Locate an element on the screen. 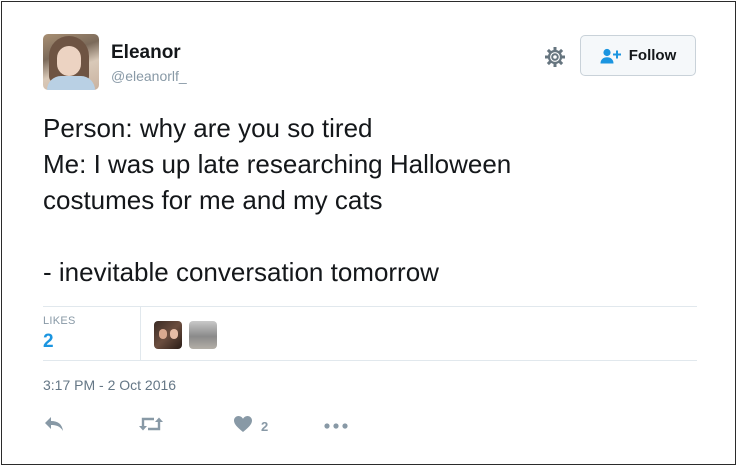 This screenshot has height=466, width=737. stats-separator is located at coordinates (140, 333).